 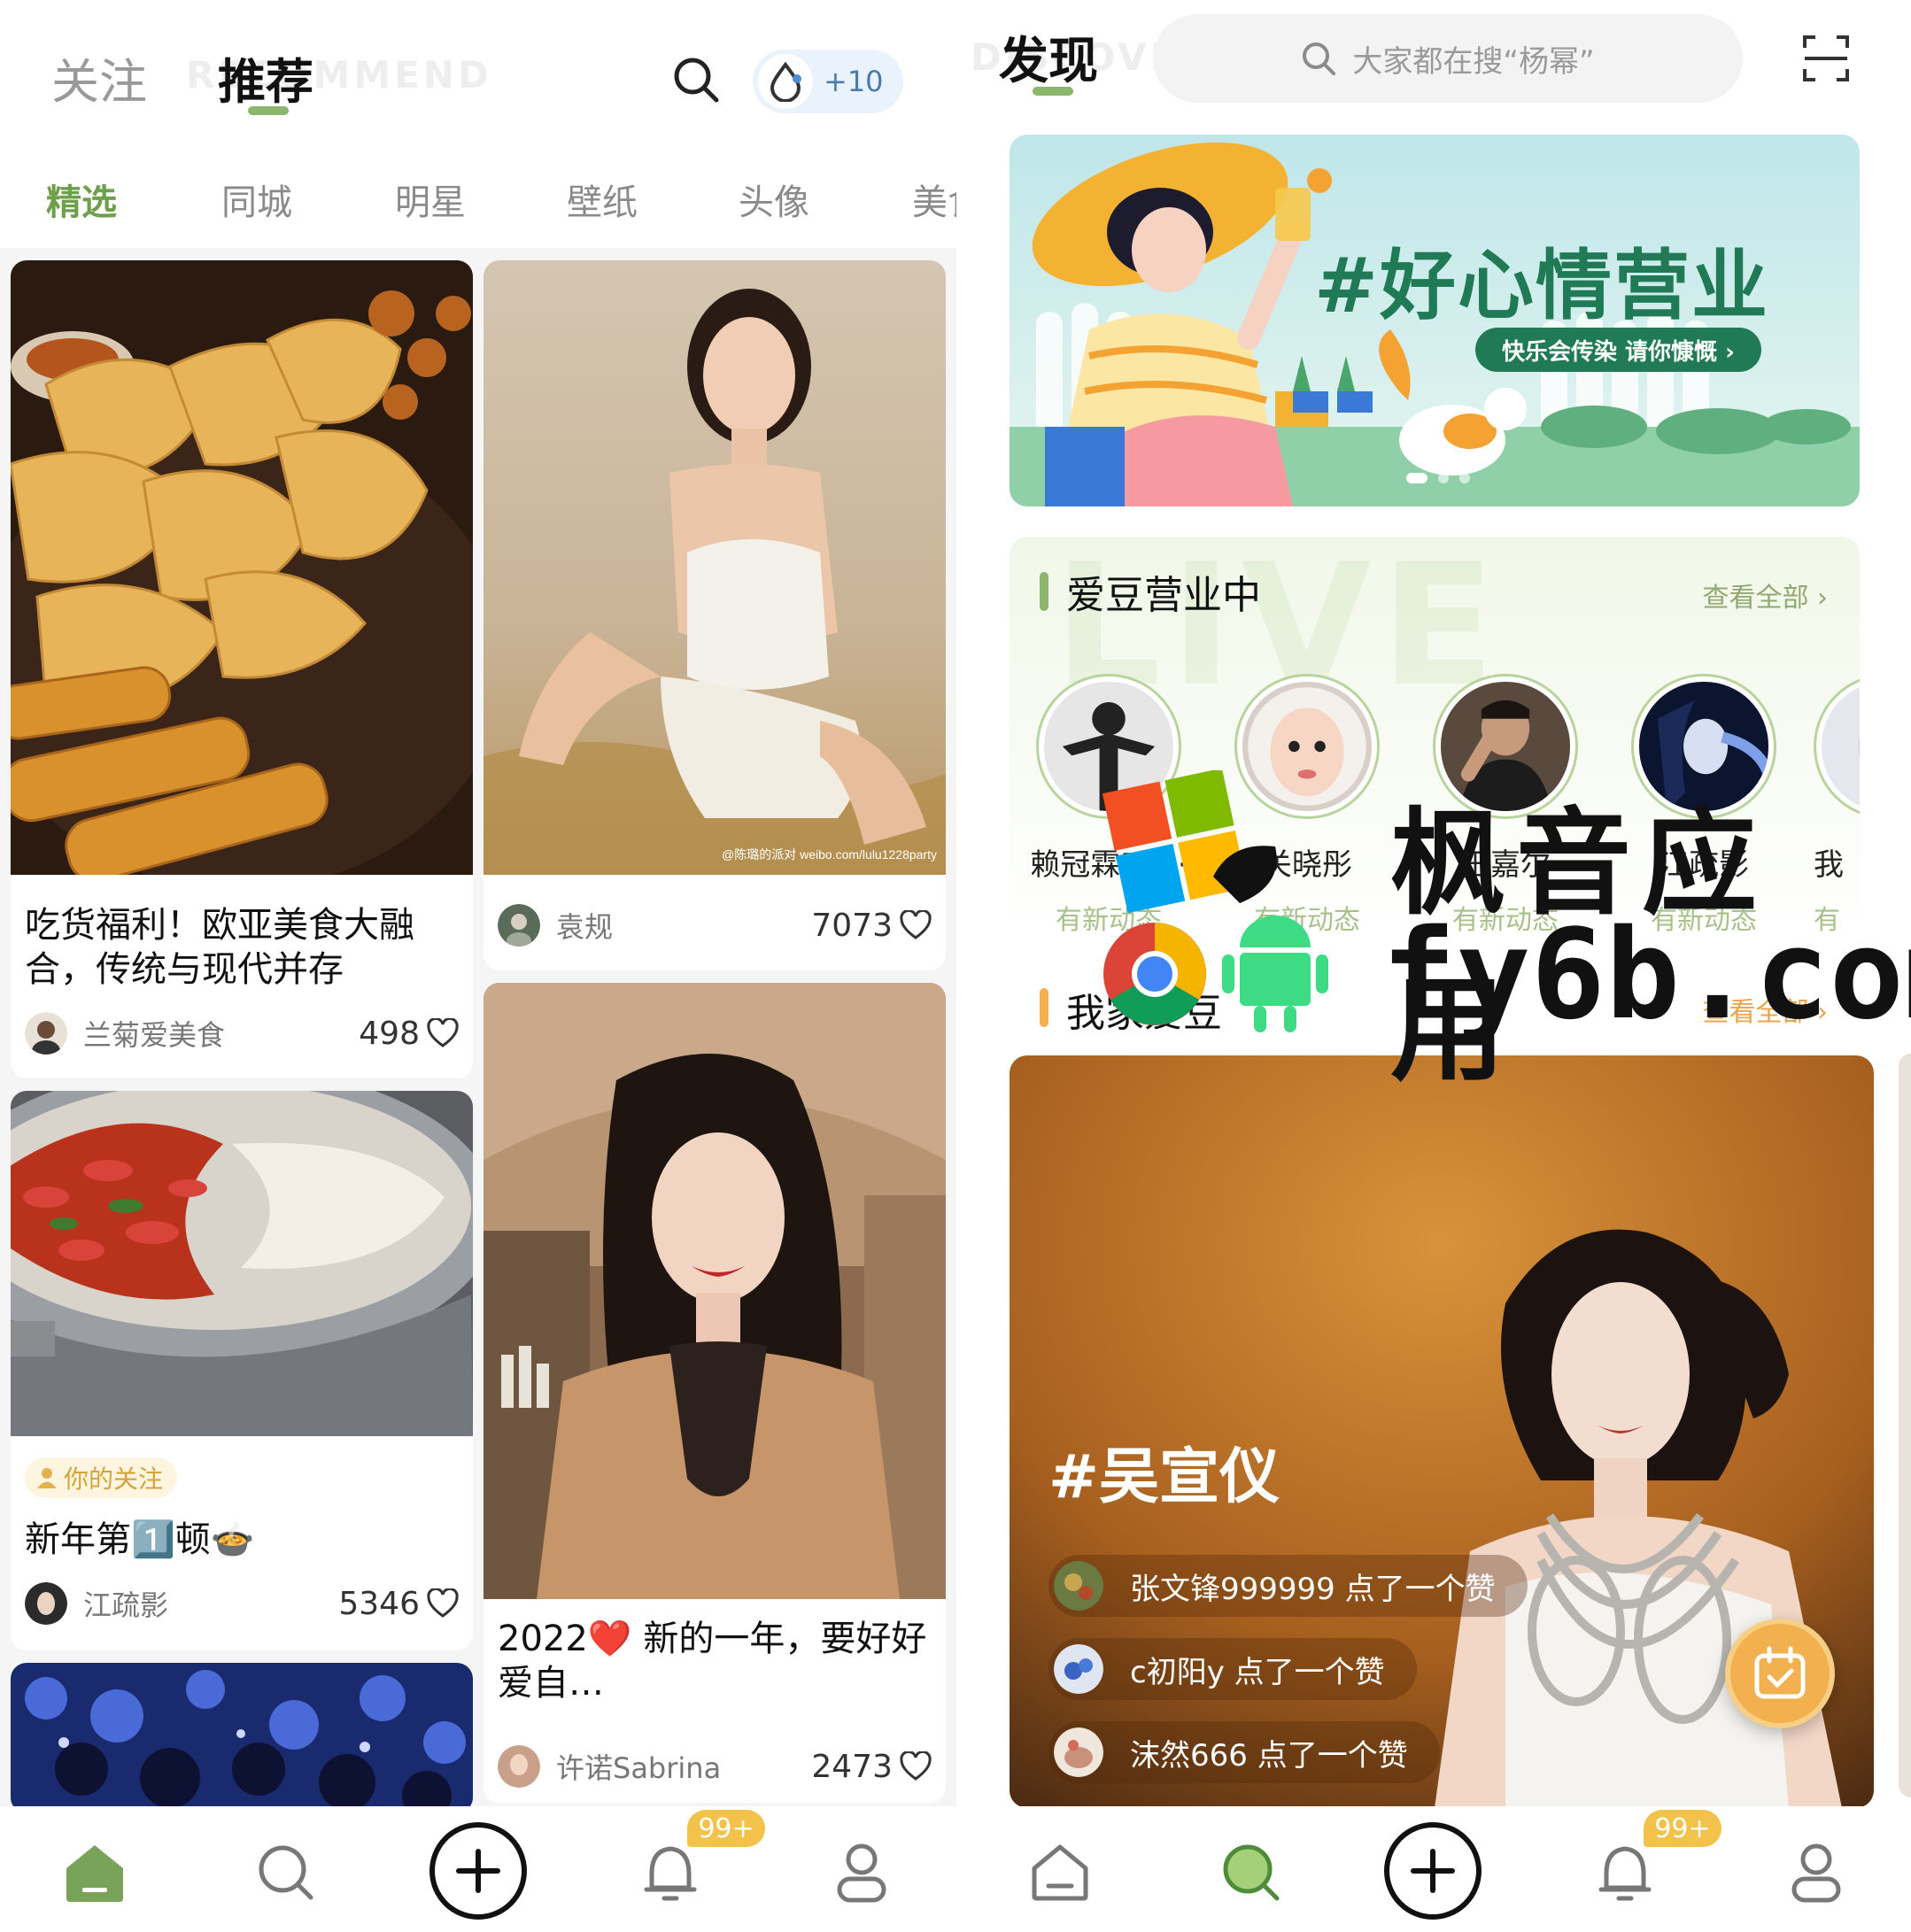 What do you see at coordinates (1435, 320) in the screenshot?
I see `promo-banner: #好心情营业 快乐会传染 请你慷慨 ›` at bounding box center [1435, 320].